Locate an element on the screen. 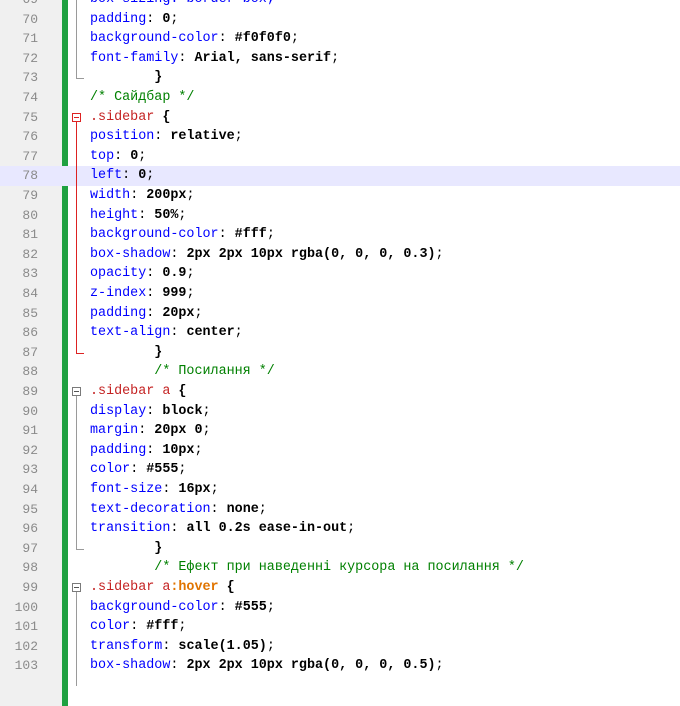 The image size is (680, 706). code-text: display: block; is located at coordinates (150, 412).